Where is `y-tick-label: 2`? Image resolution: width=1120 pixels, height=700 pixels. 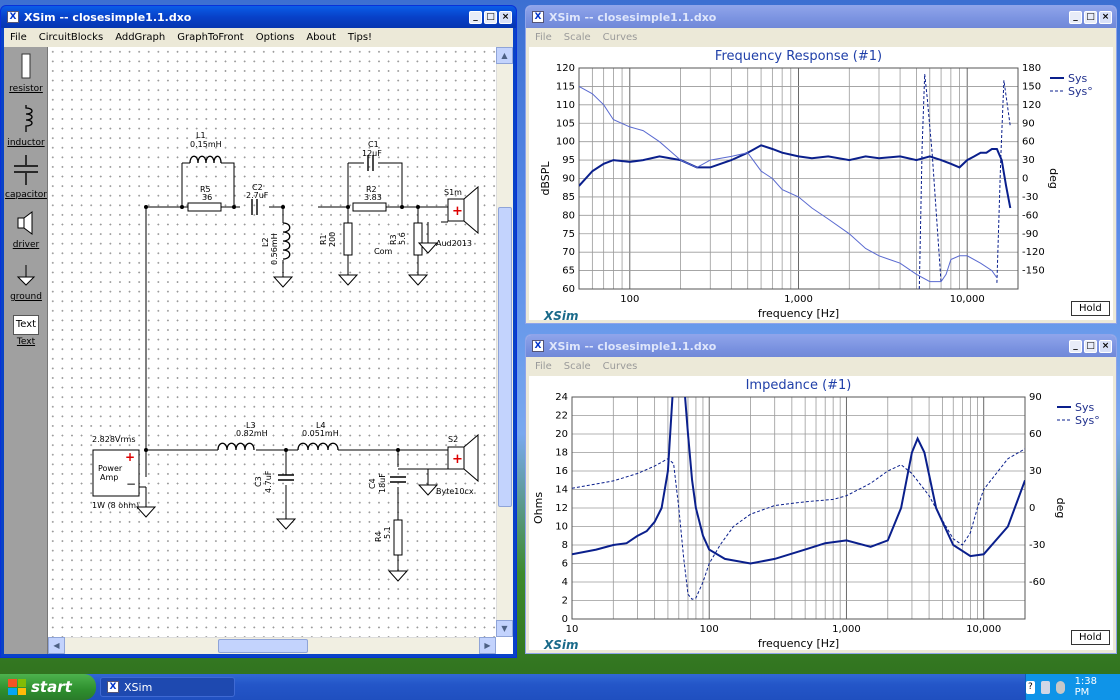 y-tick-label: 2 is located at coordinates (565, 601).